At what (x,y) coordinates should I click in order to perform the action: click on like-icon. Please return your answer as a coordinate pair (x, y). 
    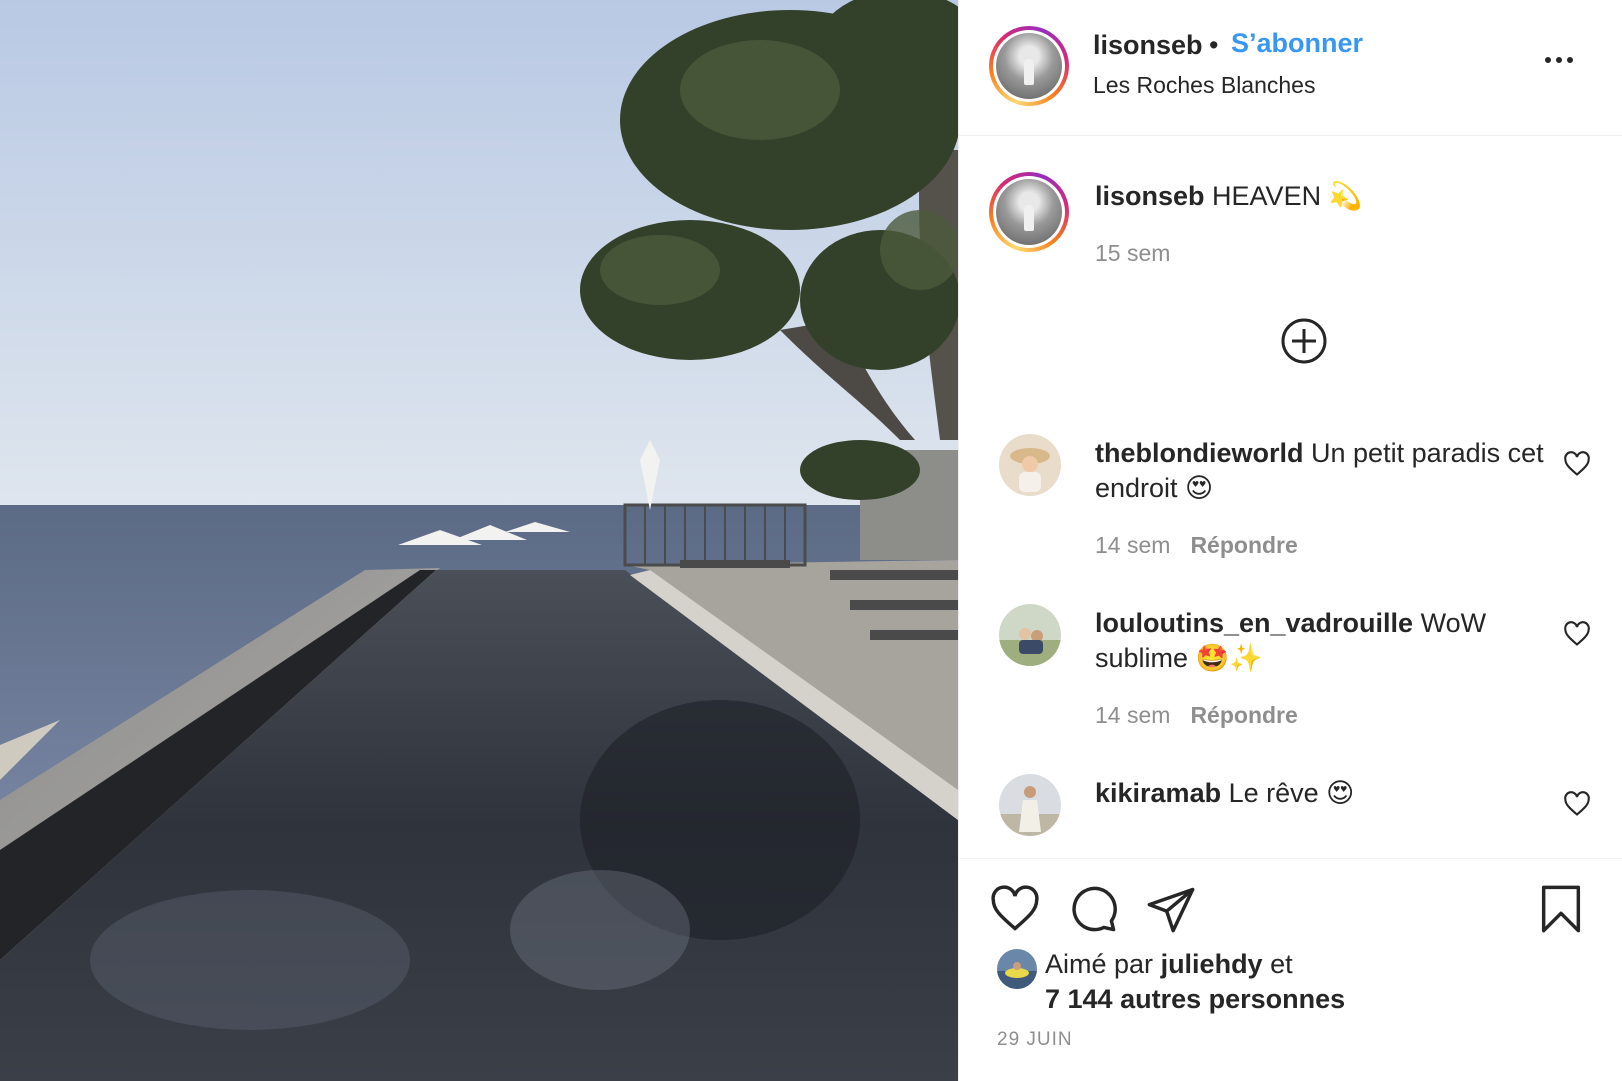
    Looking at the image, I should click on (1015, 909).